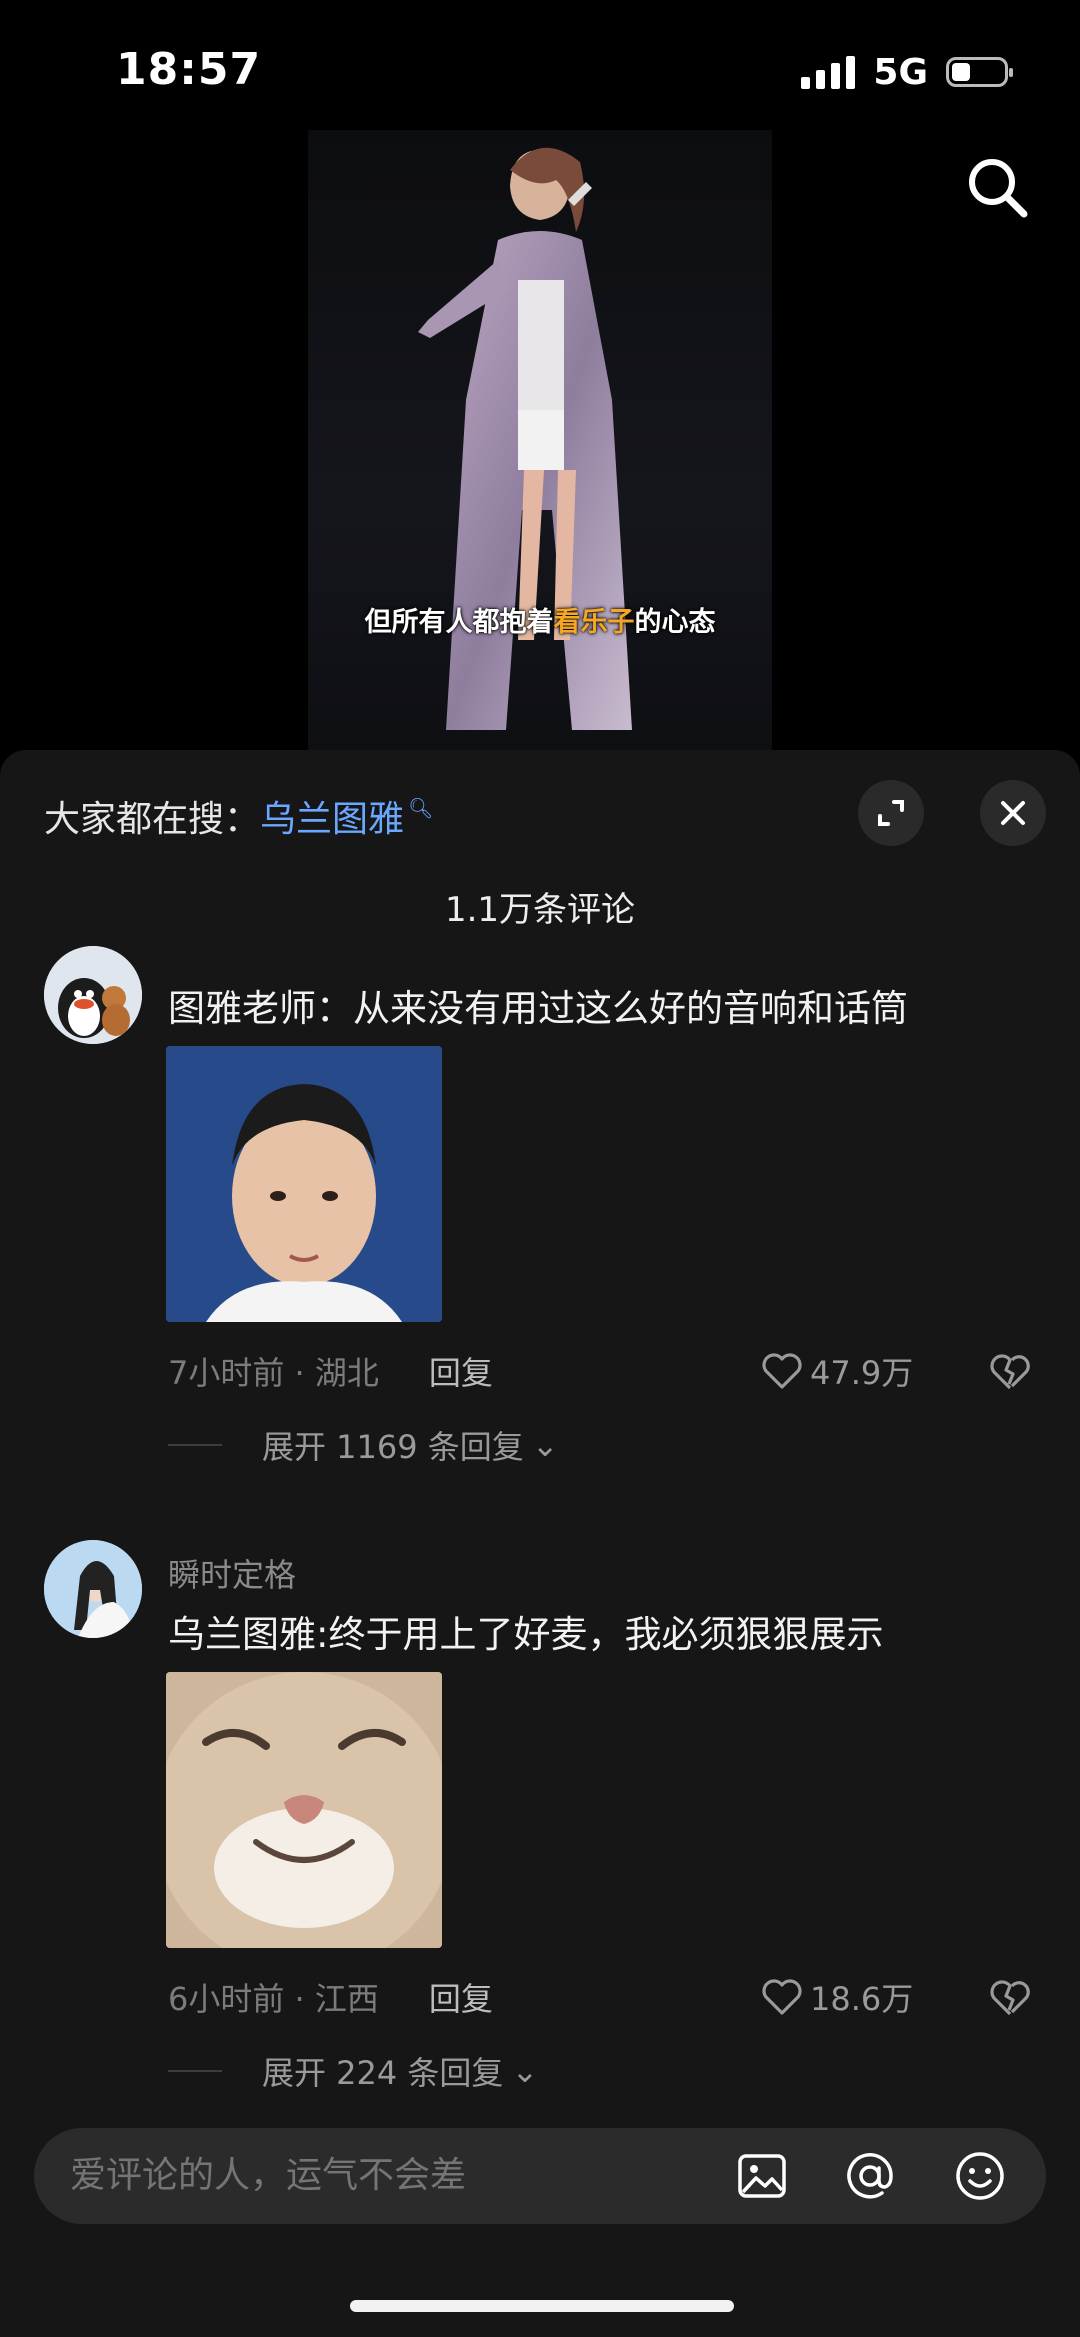 This screenshot has width=1080, height=2337. I want to click on performer-image, so click(525, 438).